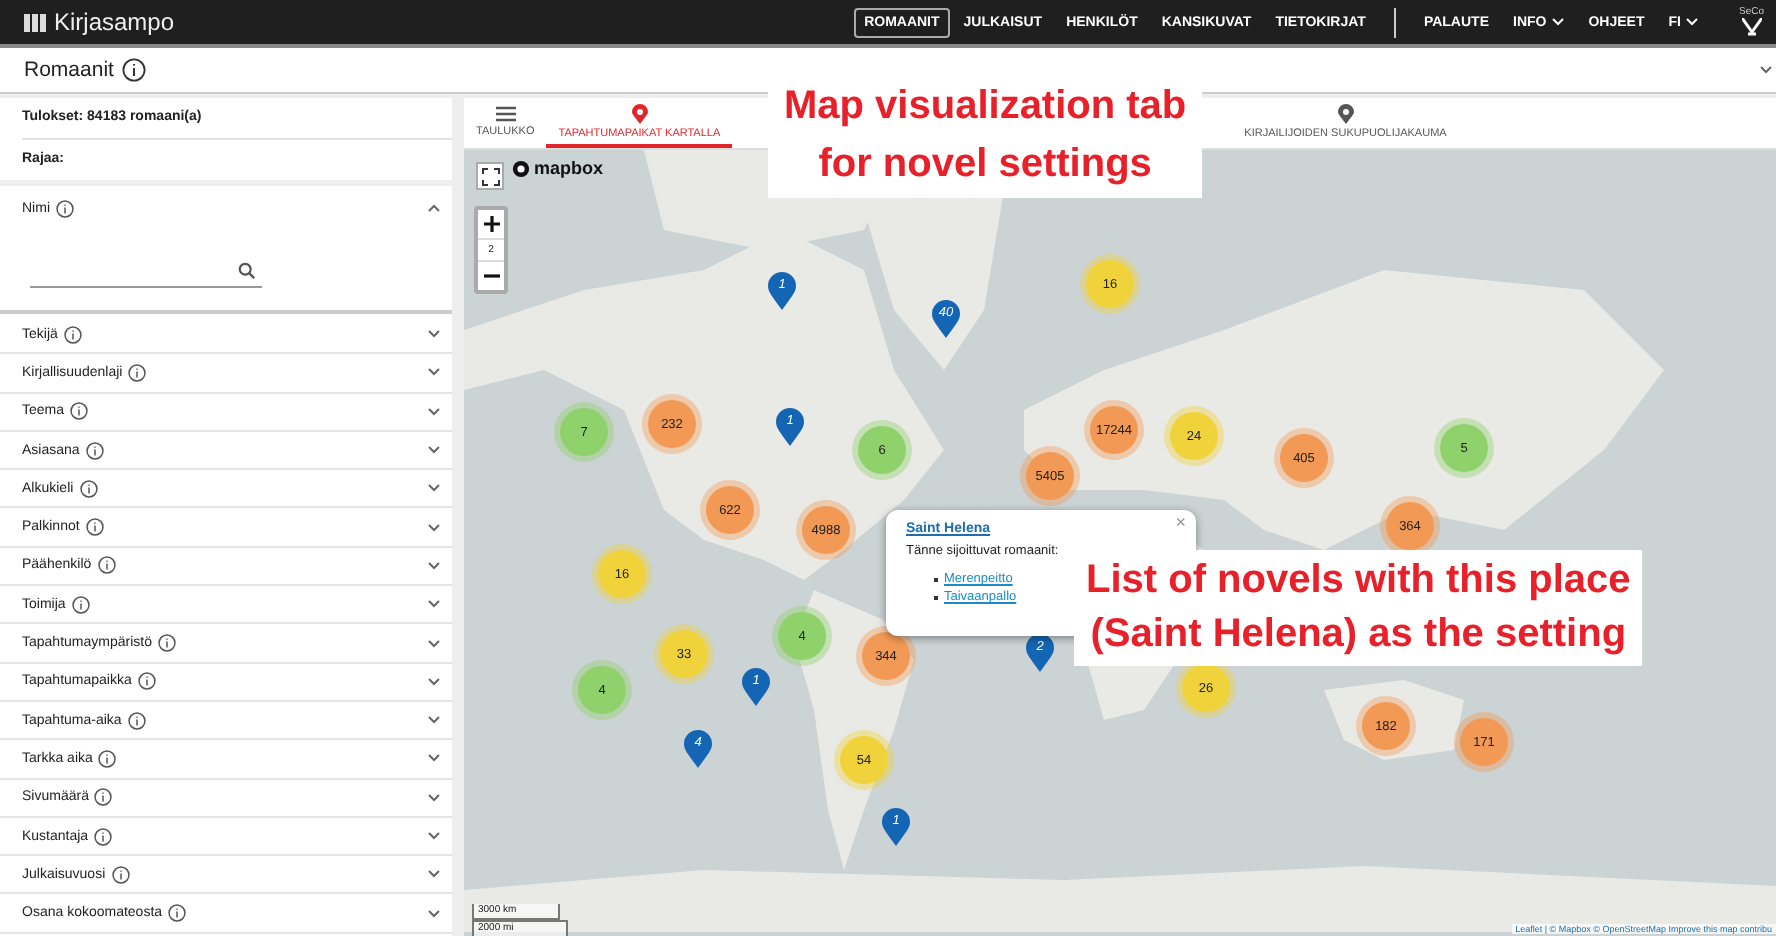 This screenshot has width=1776, height=936. Describe the element at coordinates (69, 70) in the screenshot. I see `page-title: Romaanit` at that location.